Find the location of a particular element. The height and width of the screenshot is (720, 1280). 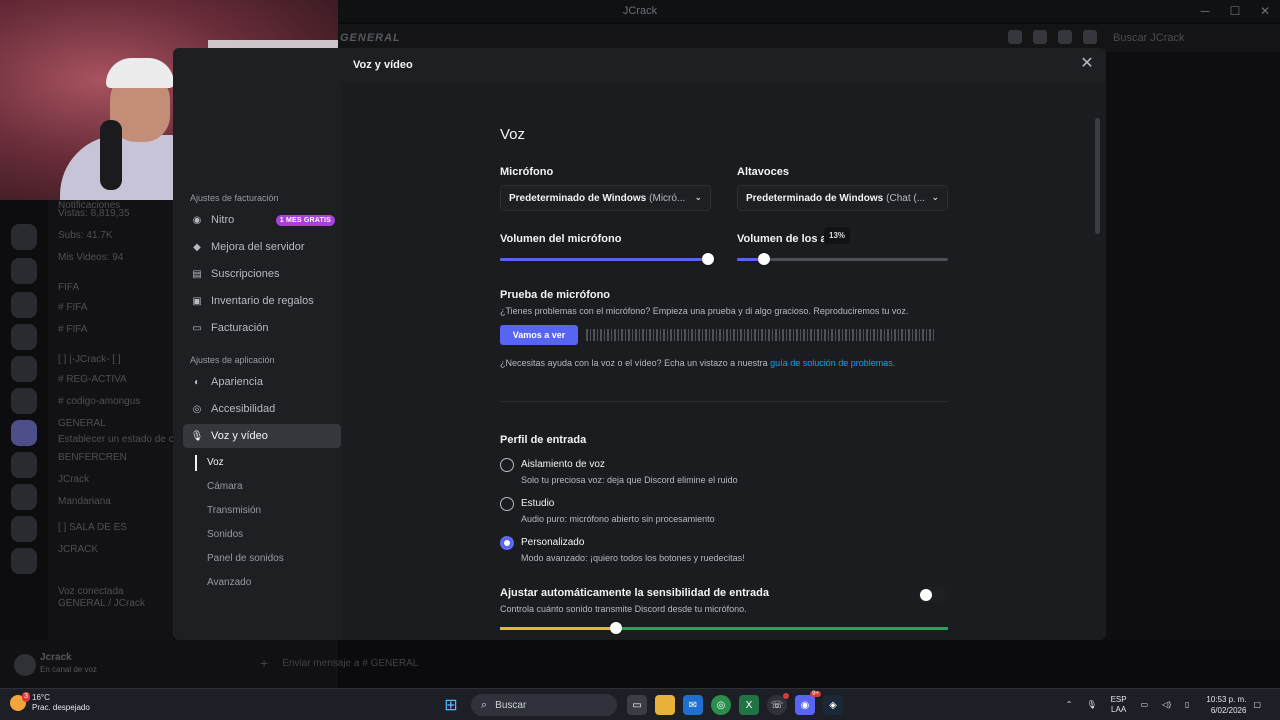

whatsapp-icon: ☏ is located at coordinates (778, 704).